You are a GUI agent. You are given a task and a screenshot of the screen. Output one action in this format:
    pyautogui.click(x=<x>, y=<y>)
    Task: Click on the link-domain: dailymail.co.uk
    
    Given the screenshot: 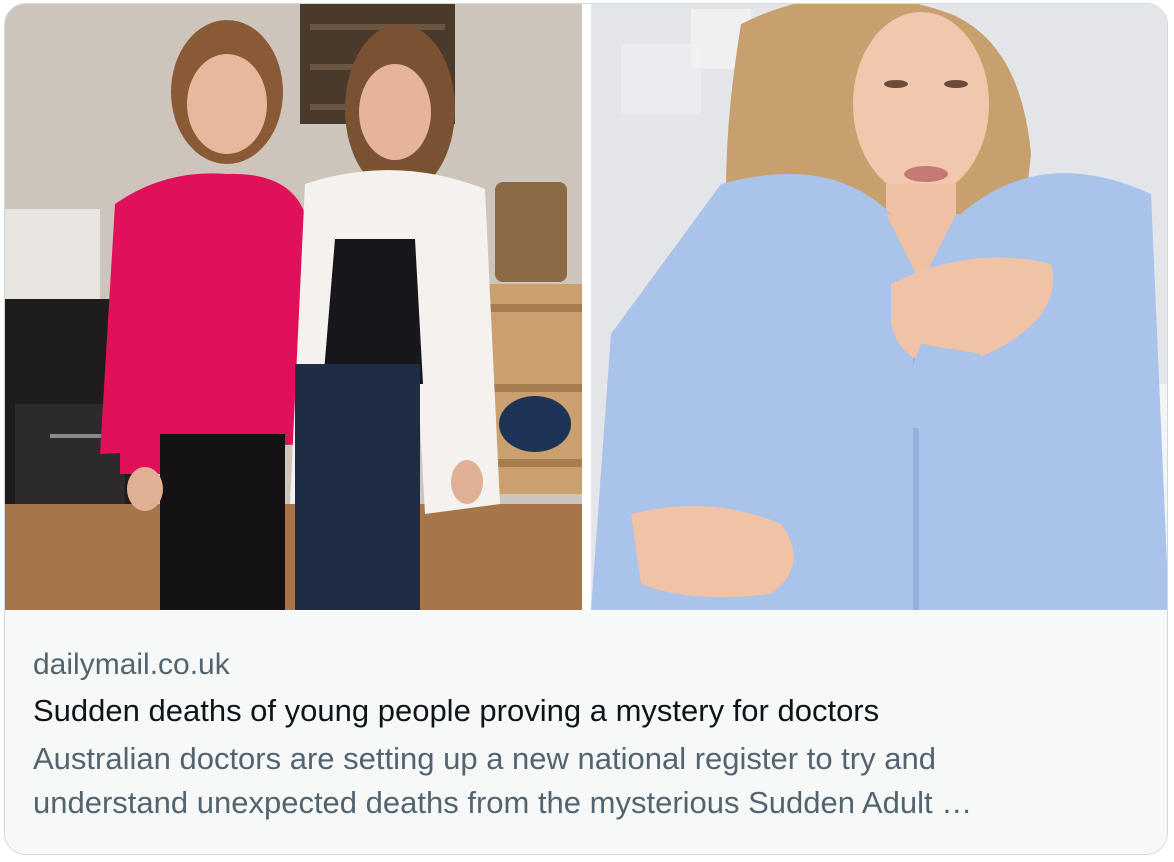 What is the action you would take?
    pyautogui.click(x=585, y=665)
    